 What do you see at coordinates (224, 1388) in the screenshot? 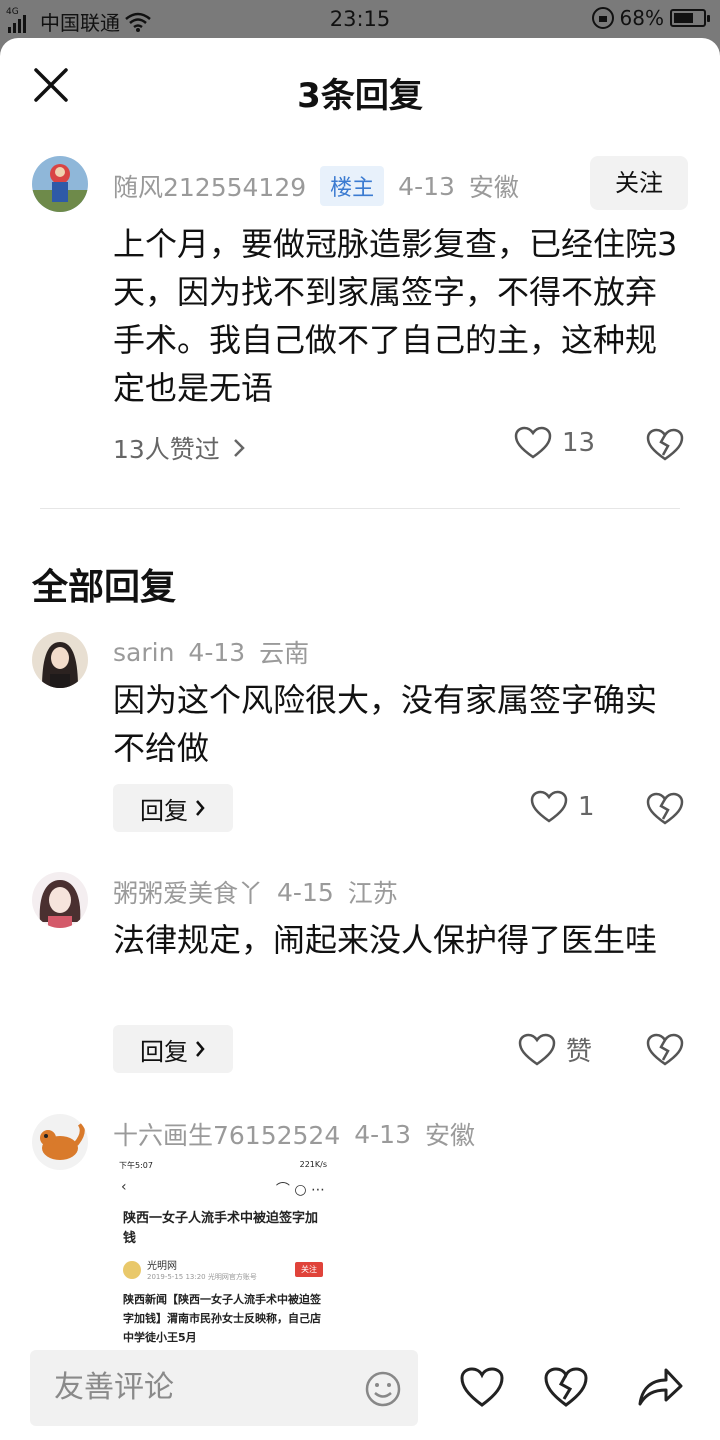
I see `comment-input: 友善评论` at bounding box center [224, 1388].